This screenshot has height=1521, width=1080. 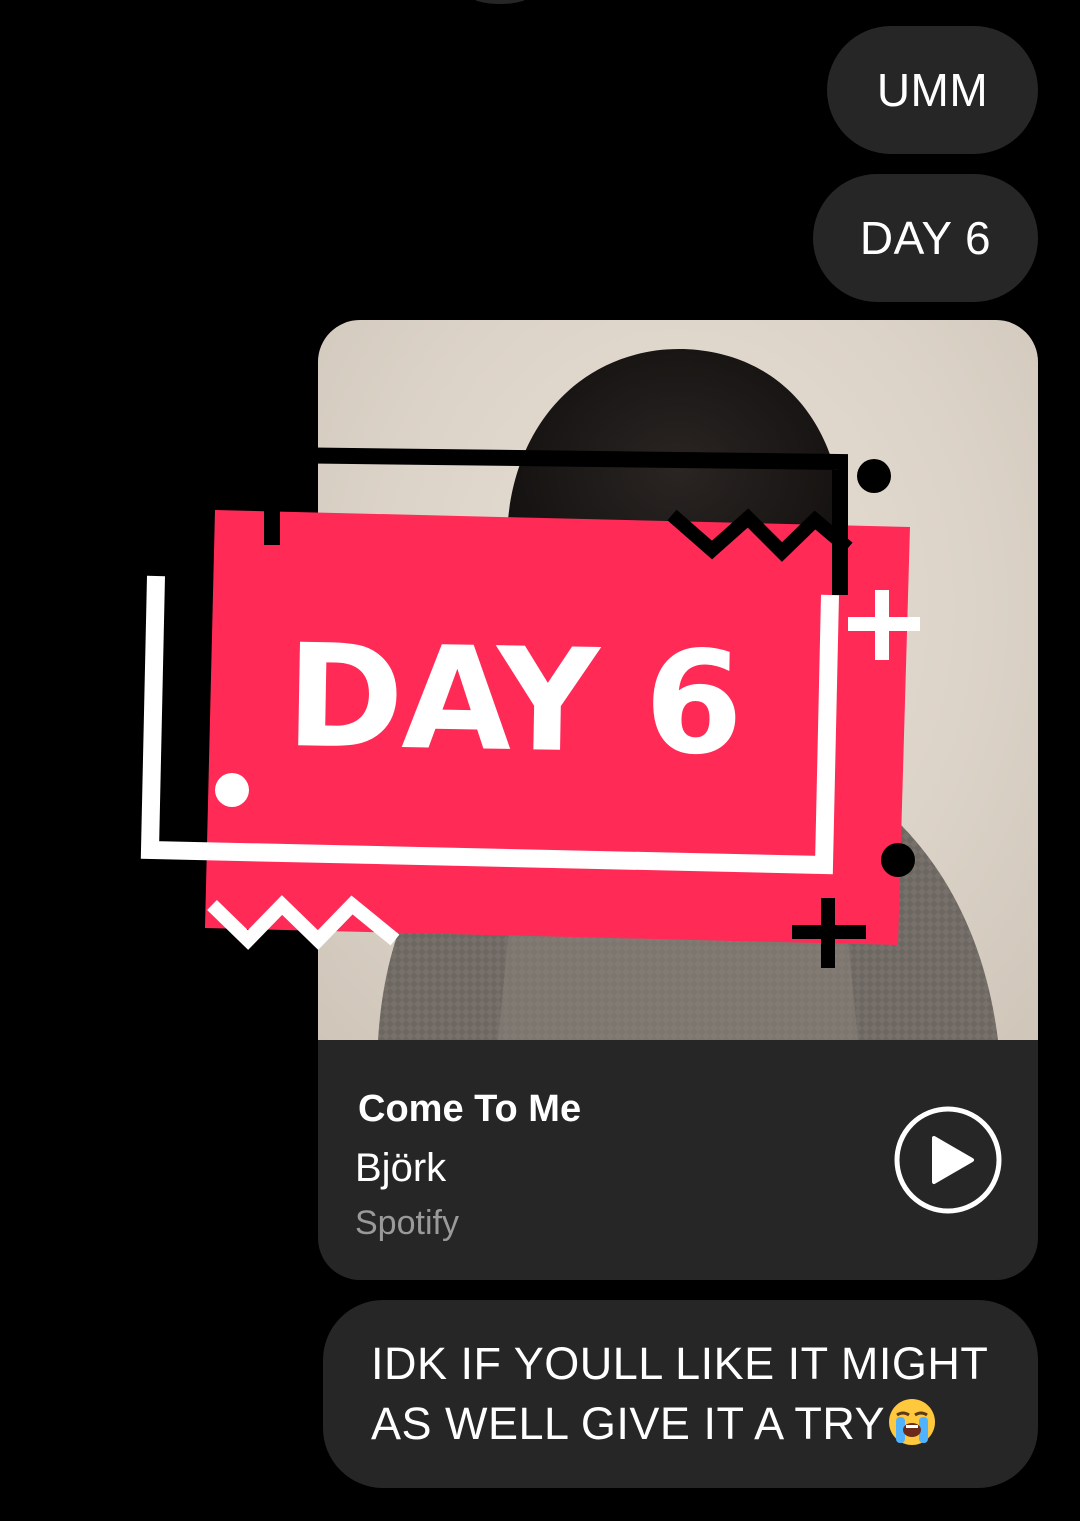 I want to click on loudly-crying-face-icon, so click(x=912, y=1422).